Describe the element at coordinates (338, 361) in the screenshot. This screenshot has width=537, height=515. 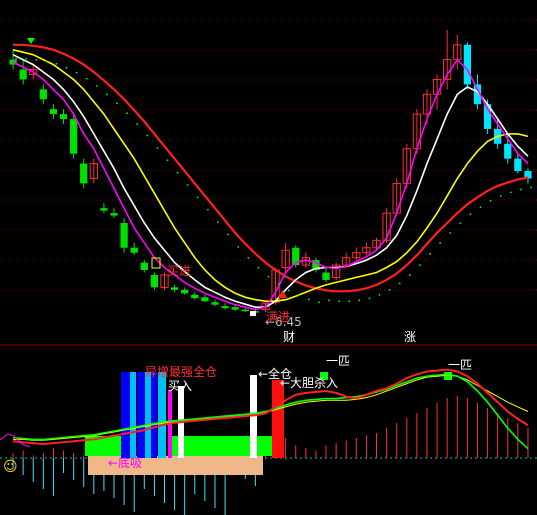
I see `first-a-label: 一匹` at that location.